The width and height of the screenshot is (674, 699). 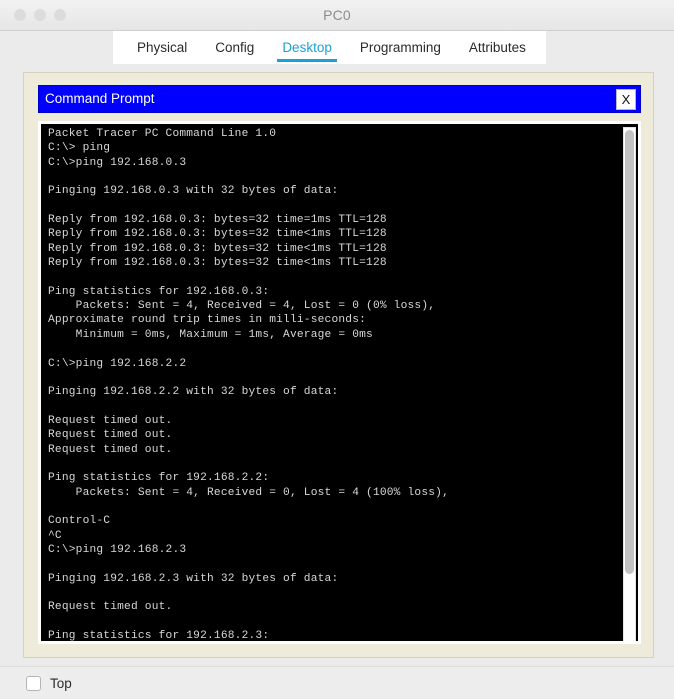 I want to click on command-prompt-titlebar: Command Prompt X, so click(x=339, y=99).